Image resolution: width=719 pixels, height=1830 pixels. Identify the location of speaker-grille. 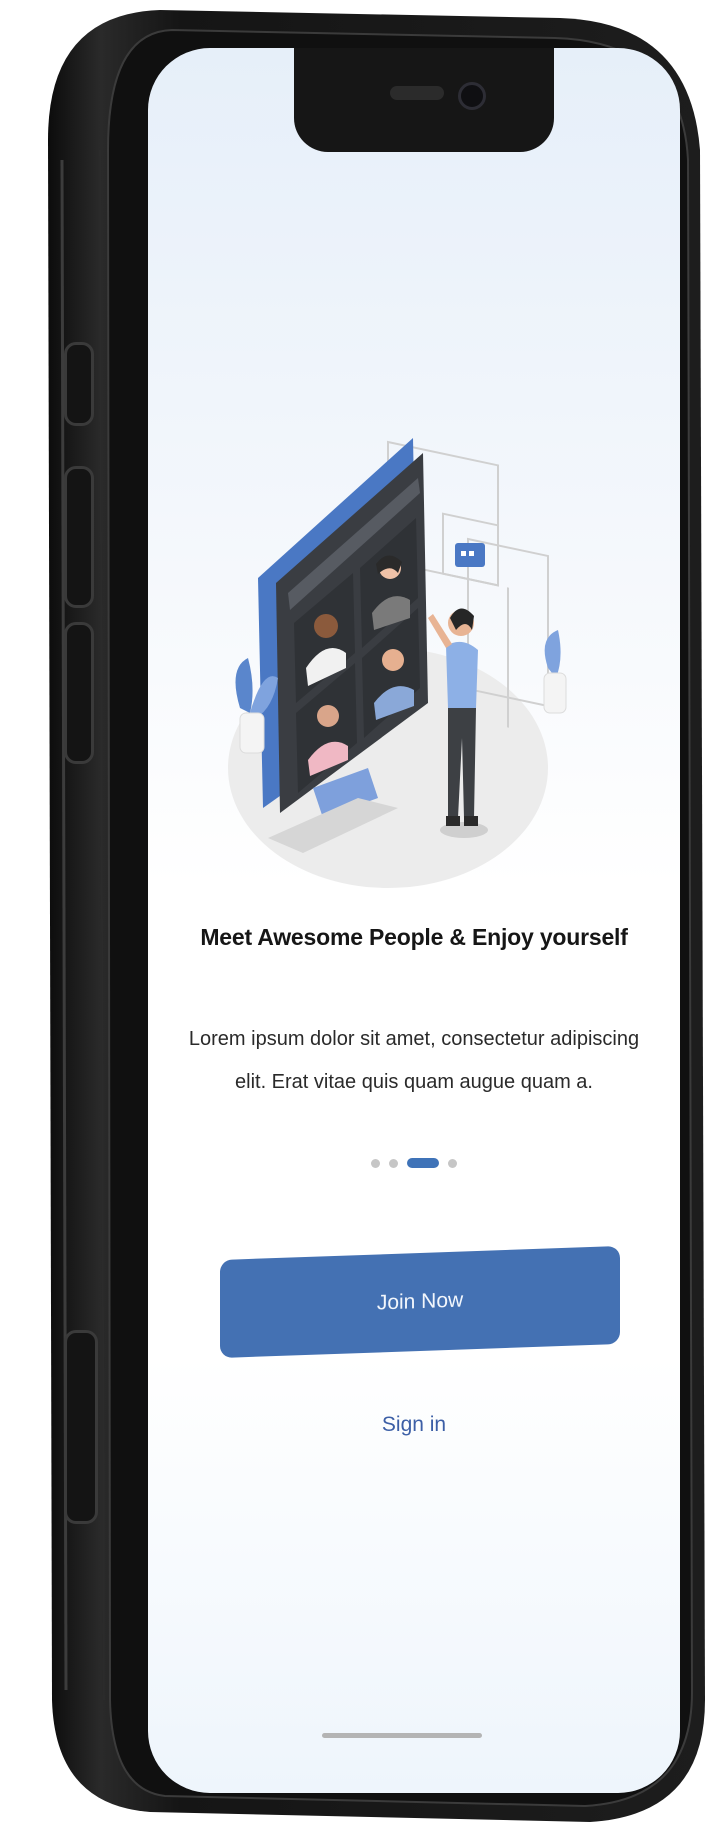
(417, 93).